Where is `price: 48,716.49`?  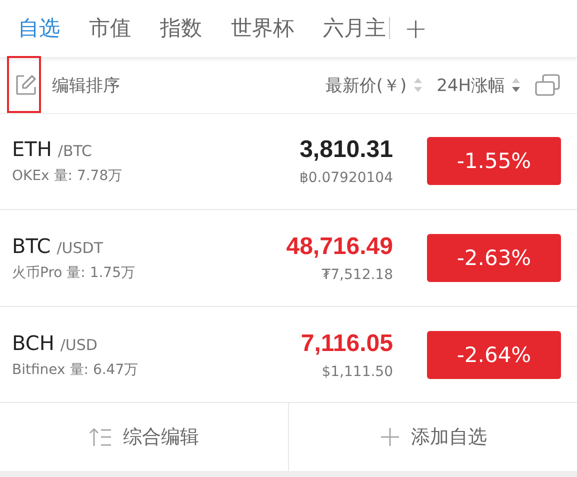
price: 48,716.49 is located at coordinates (339, 247).